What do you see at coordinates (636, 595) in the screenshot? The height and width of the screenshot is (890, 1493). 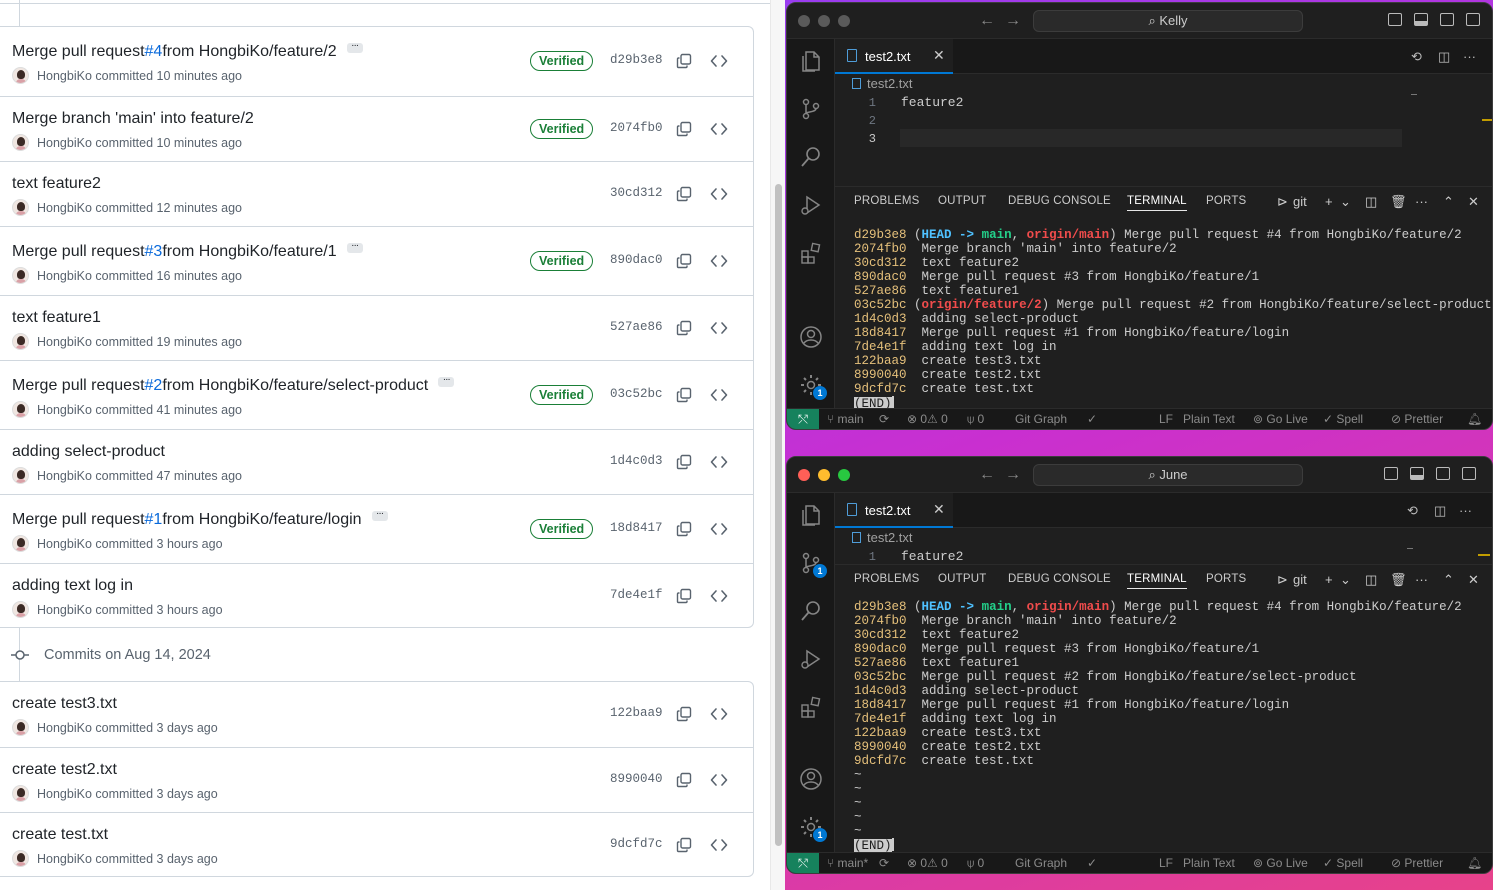 I see `commit-sha-link: 7de4e1f` at bounding box center [636, 595].